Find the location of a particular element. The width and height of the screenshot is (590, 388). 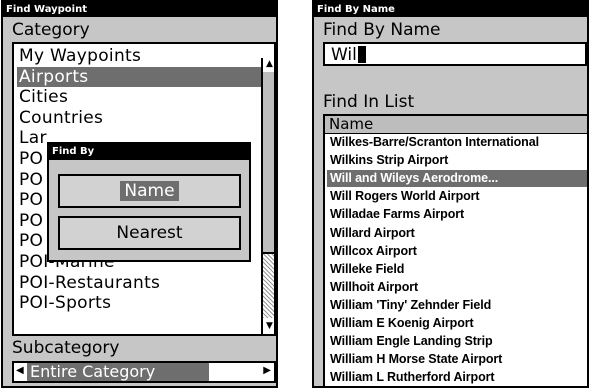

find-by-dialog: Find By Name Nearest is located at coordinates (149, 202).